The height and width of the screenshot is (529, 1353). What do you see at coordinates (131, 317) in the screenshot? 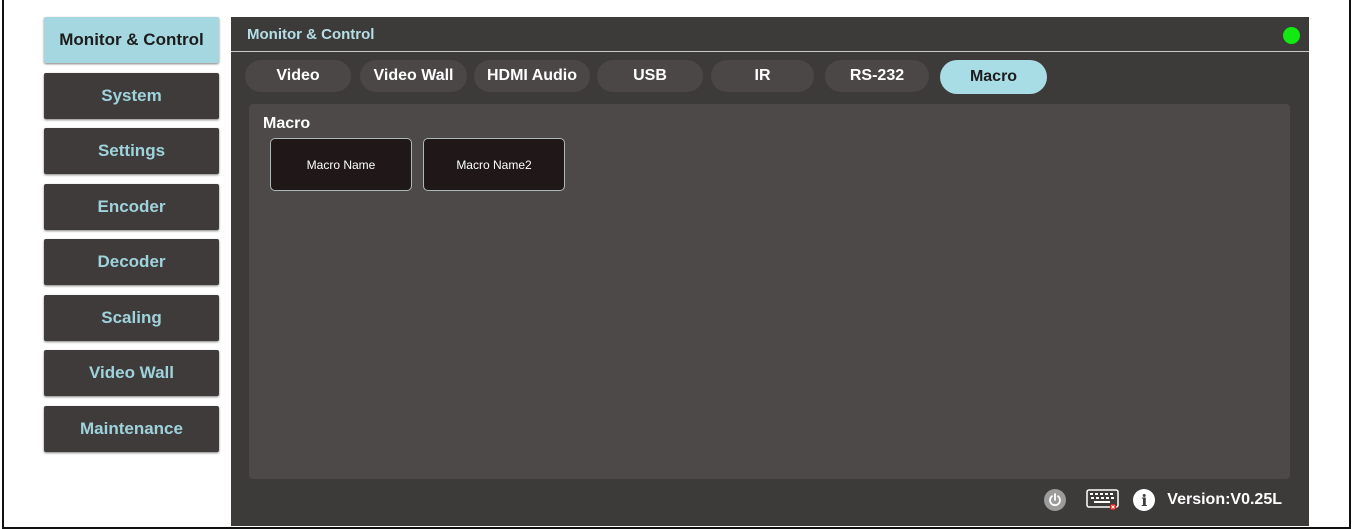
I see `sidebar-item-scaling: Scaling` at bounding box center [131, 317].